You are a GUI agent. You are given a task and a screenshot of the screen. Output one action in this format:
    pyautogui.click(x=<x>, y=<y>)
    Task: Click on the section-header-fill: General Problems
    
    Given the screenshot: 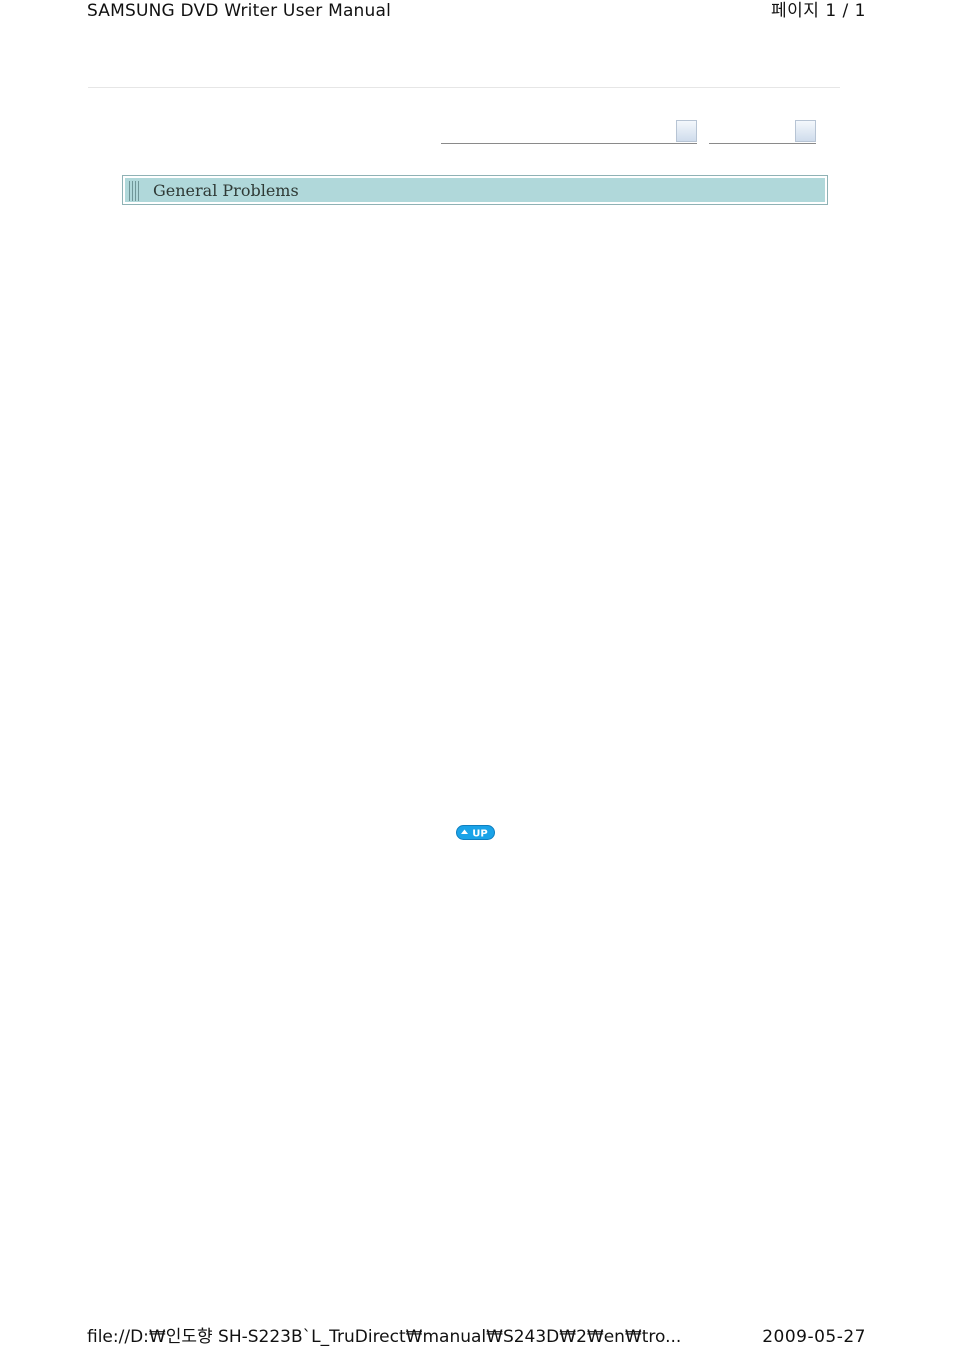 What is the action you would take?
    pyautogui.click(x=475, y=190)
    